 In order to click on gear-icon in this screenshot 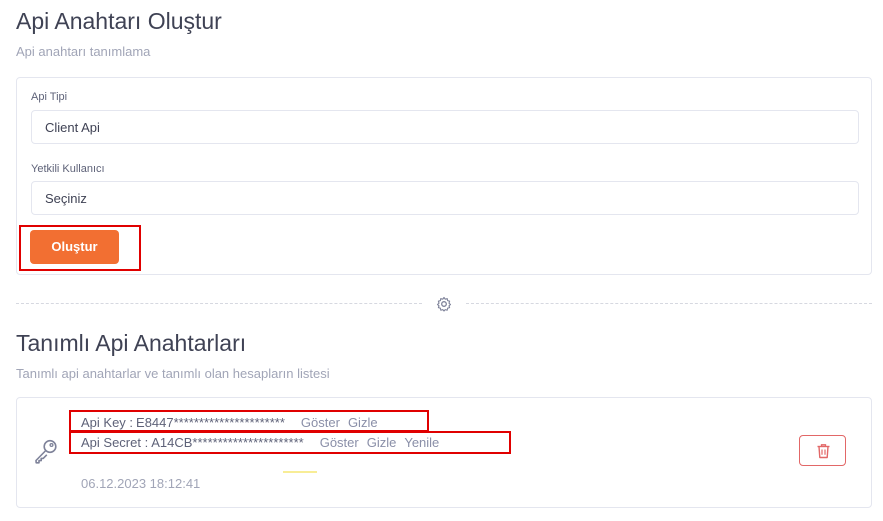, I will do `click(444, 304)`.